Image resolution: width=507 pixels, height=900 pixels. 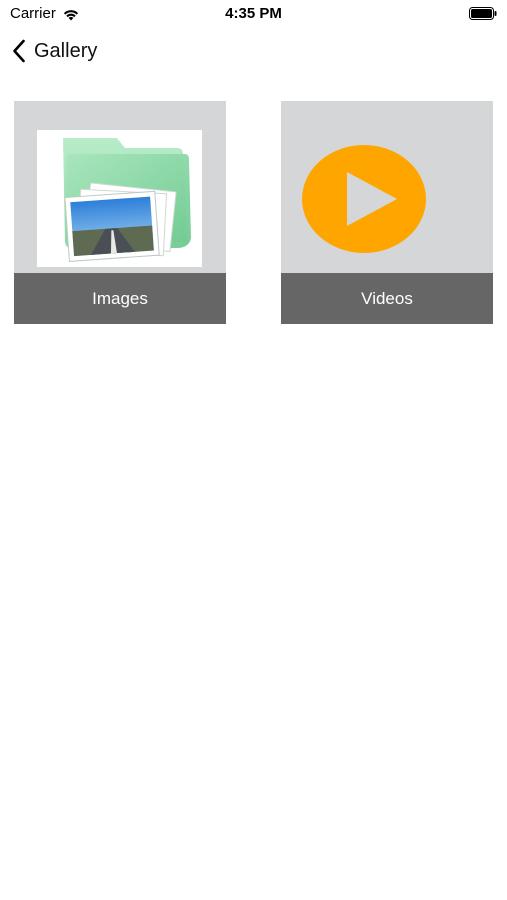 I want to click on play-icon, so click(x=364, y=199).